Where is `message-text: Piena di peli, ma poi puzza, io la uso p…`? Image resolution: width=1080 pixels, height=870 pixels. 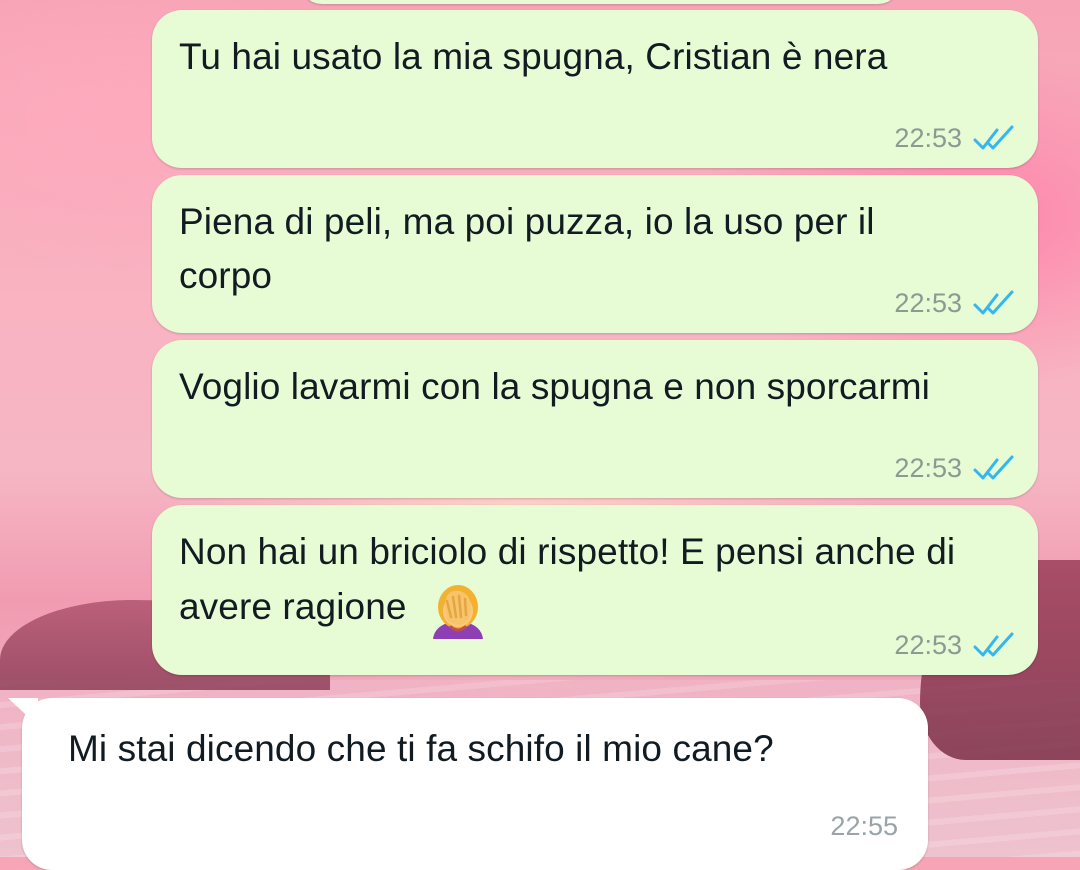
message-text: Piena di peli, ma poi puzza, io la uso p… is located at coordinates (527, 248).